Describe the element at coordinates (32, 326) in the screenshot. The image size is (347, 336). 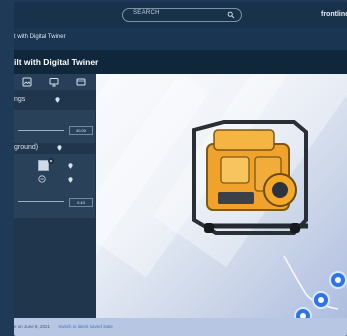
I see `saved-date: e on June 8, 2021` at that location.